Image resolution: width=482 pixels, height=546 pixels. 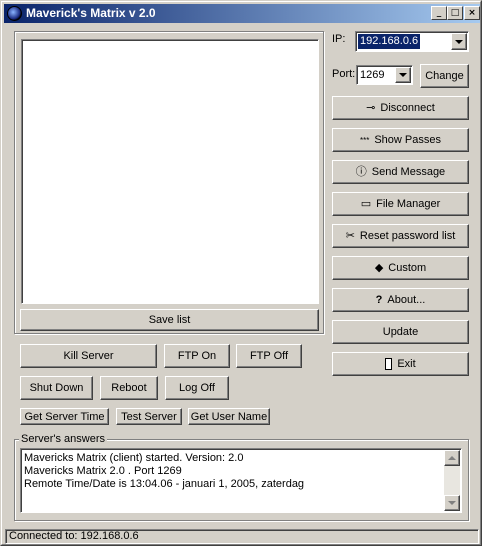 I want to click on change-label: Change, so click(x=444, y=76).